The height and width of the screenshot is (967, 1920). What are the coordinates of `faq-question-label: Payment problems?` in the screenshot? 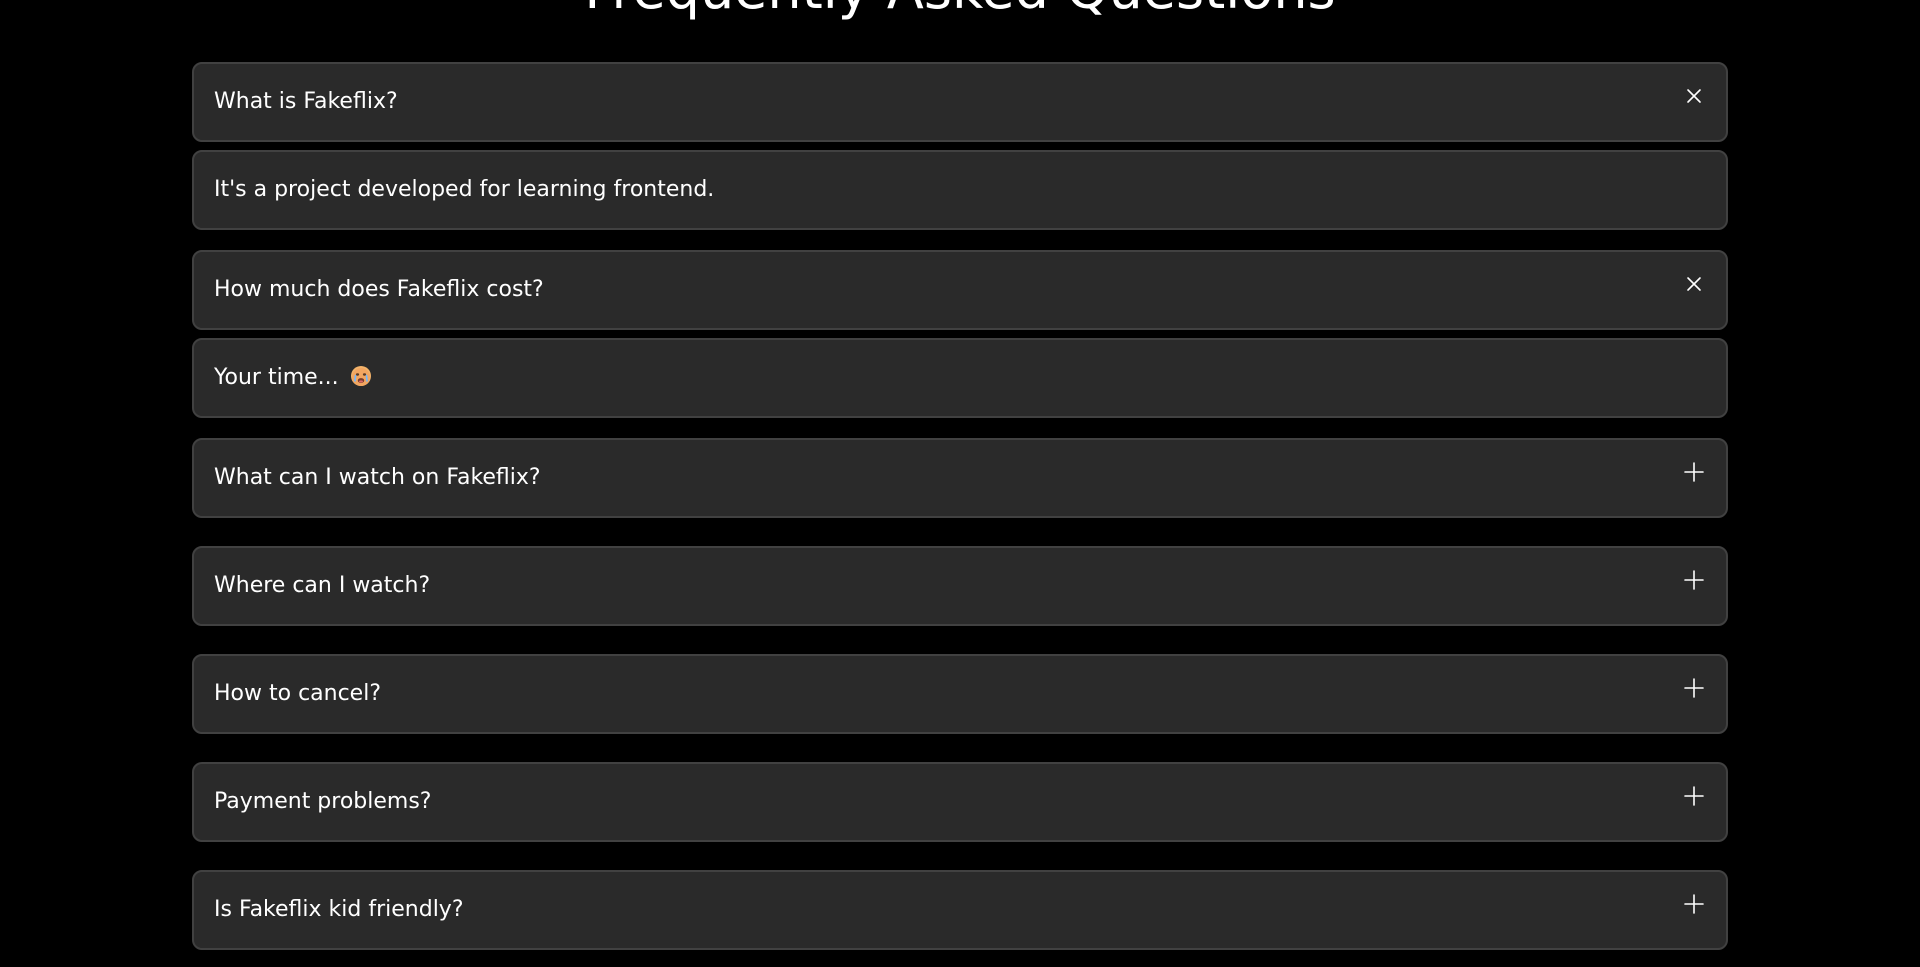 It's located at (323, 801).